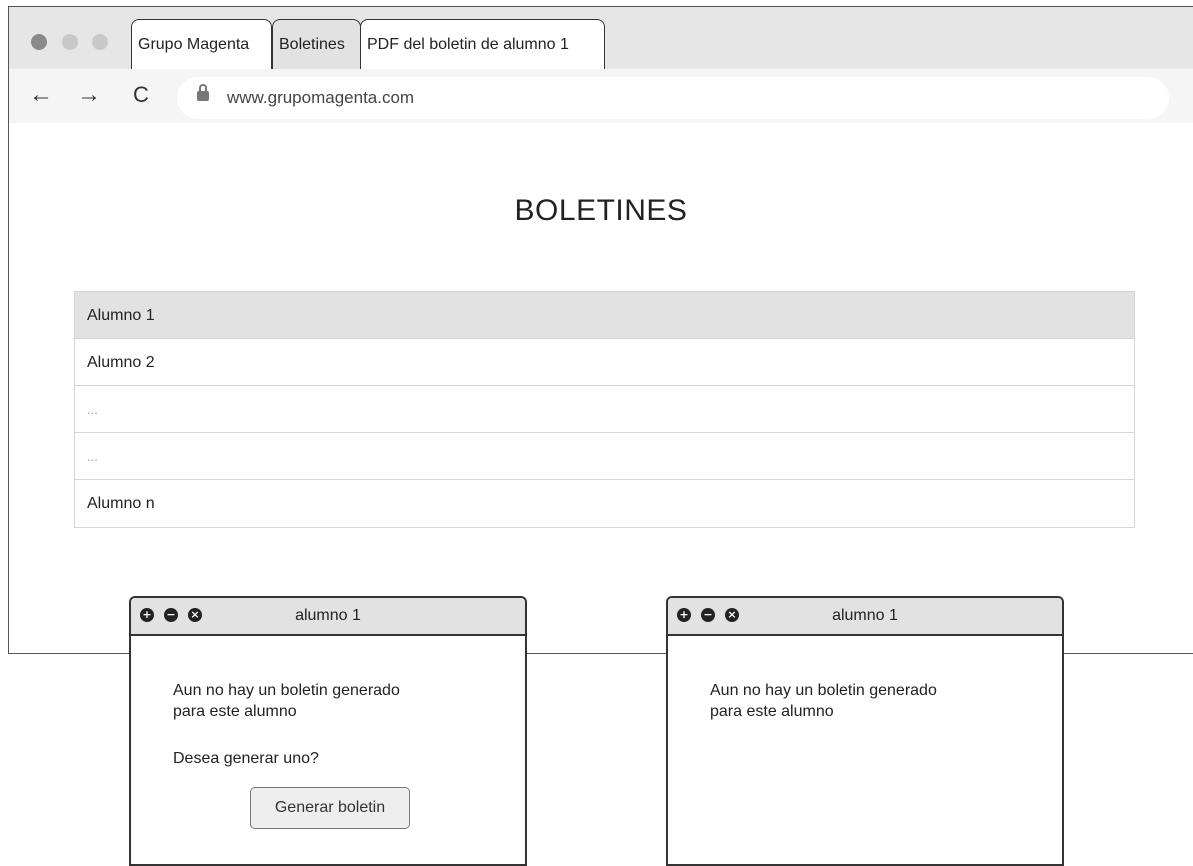 The height and width of the screenshot is (866, 1193). What do you see at coordinates (330, 808) in the screenshot?
I see `generate-boletin-button: Generar boletin` at bounding box center [330, 808].